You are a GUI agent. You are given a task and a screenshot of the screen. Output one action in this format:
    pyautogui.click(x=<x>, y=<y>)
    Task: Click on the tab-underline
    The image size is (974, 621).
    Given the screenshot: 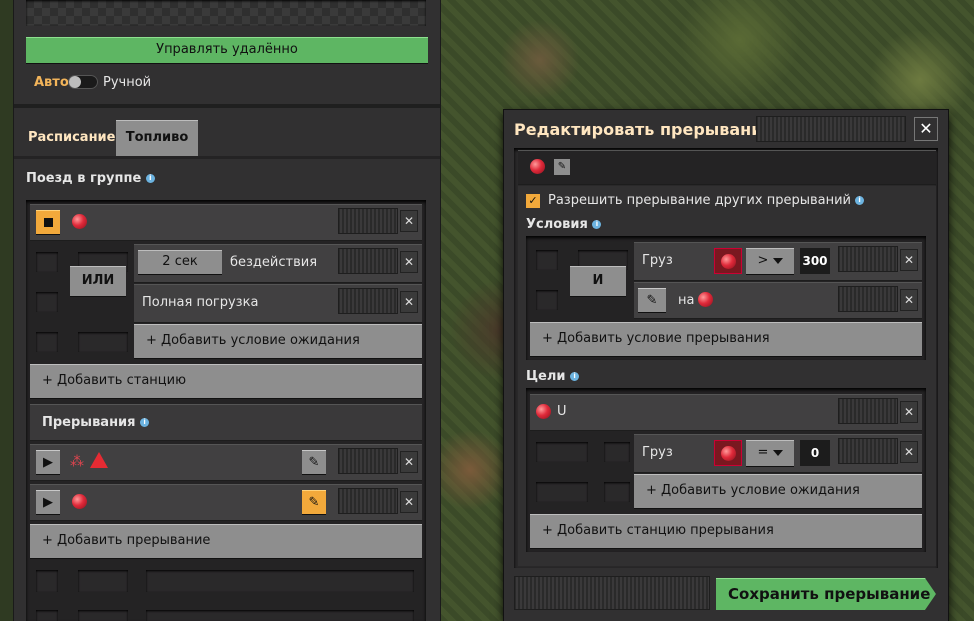 What is the action you would take?
    pyautogui.click(x=227, y=157)
    